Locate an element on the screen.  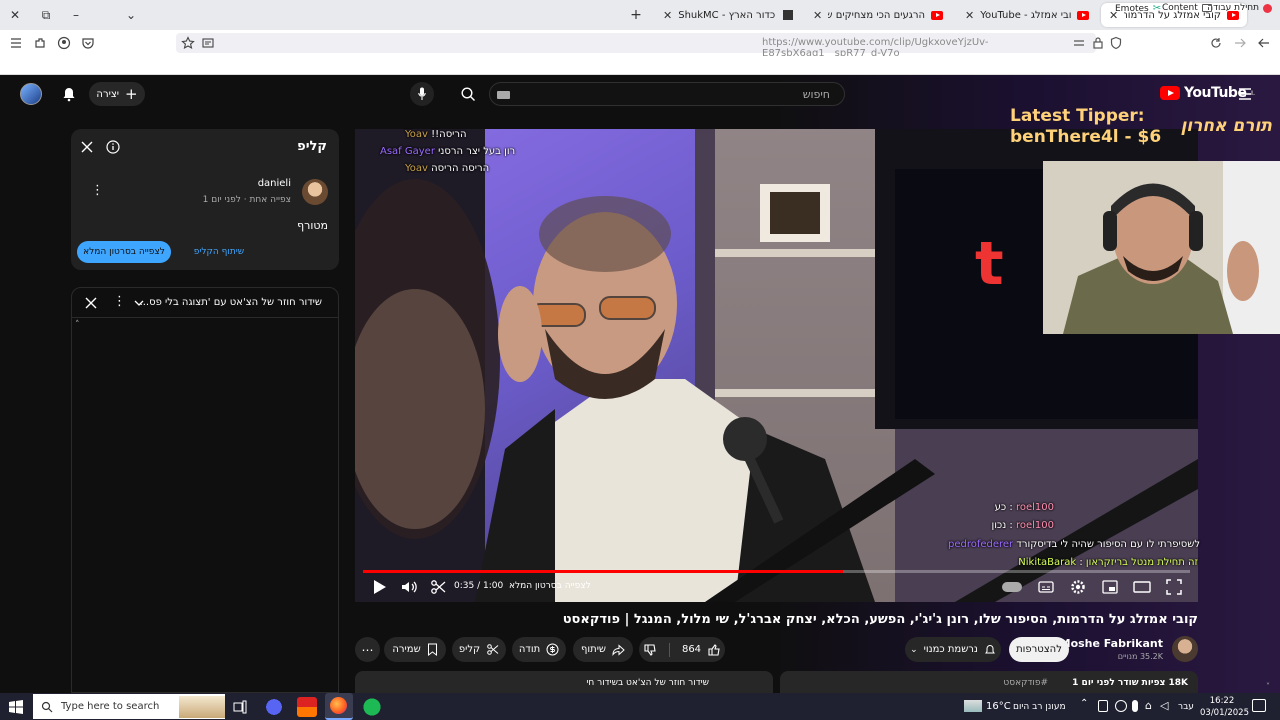
autoplay-toggle is located at coordinates (1012, 587).